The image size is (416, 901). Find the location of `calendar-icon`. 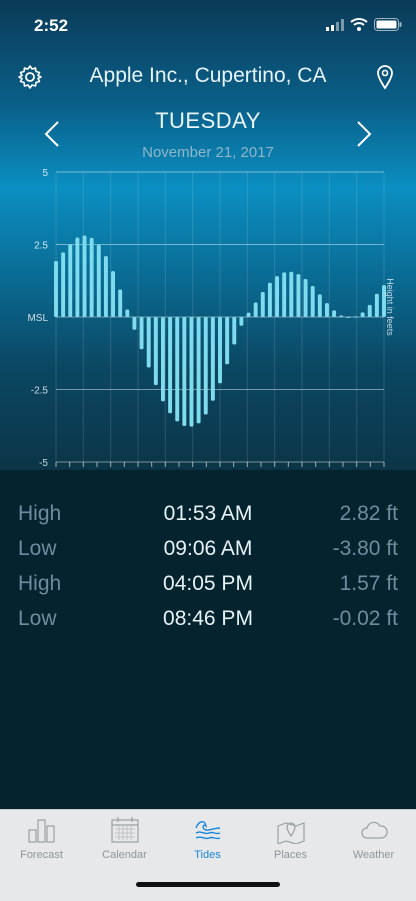

calendar-icon is located at coordinates (125, 830).